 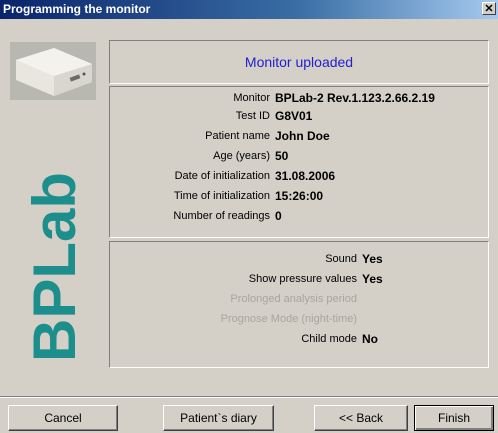 I want to click on info-row-init-time: Time of initialization 15:26:00, so click(x=300, y=196).